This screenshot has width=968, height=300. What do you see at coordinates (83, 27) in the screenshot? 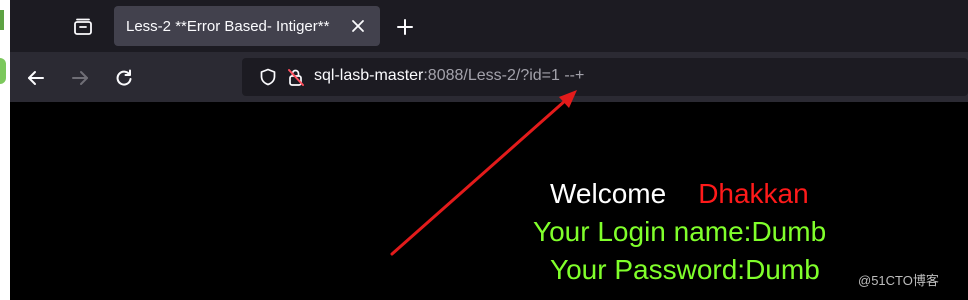
I see `tab-overview-icon` at bounding box center [83, 27].